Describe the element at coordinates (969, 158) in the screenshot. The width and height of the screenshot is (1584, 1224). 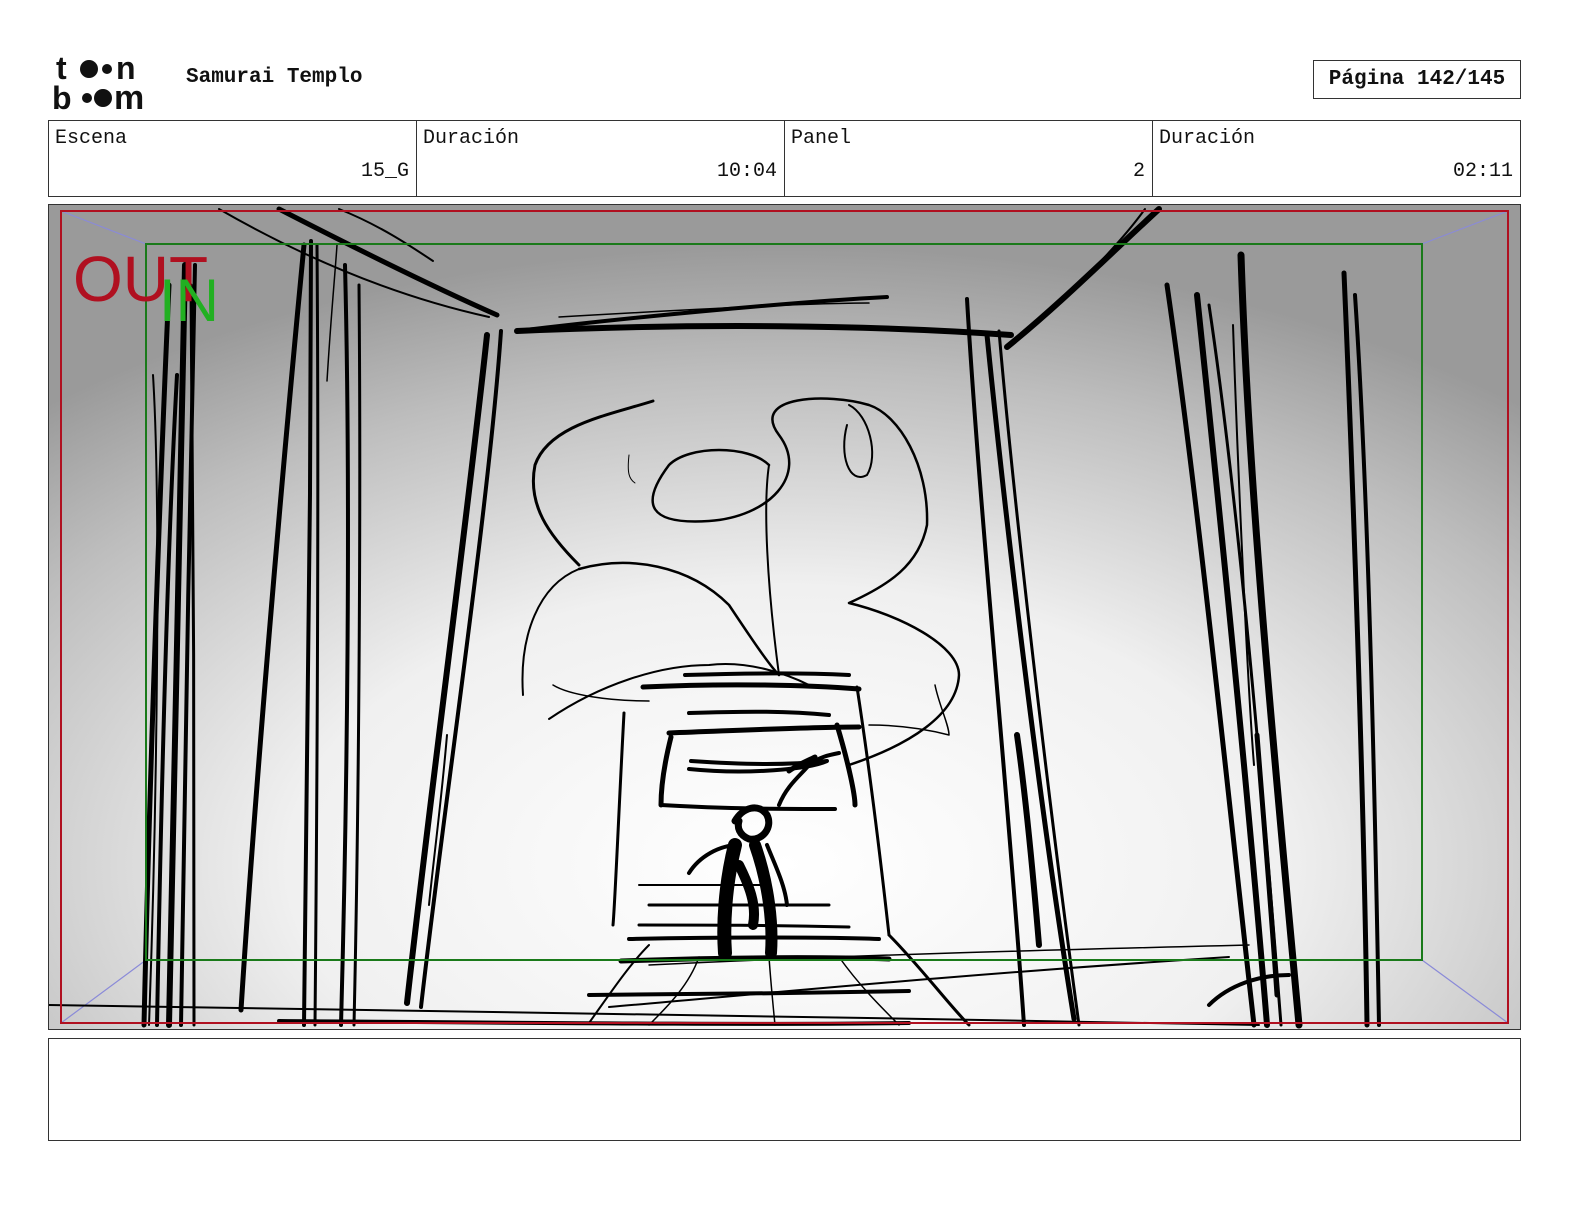
I see `panel-cell: Panel 2` at that location.